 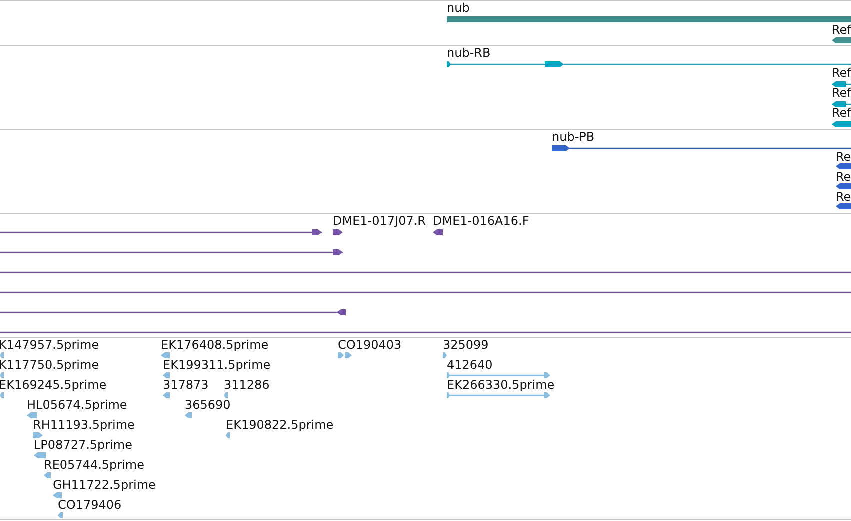 I want to click on feature-label: 325099, so click(x=466, y=345).